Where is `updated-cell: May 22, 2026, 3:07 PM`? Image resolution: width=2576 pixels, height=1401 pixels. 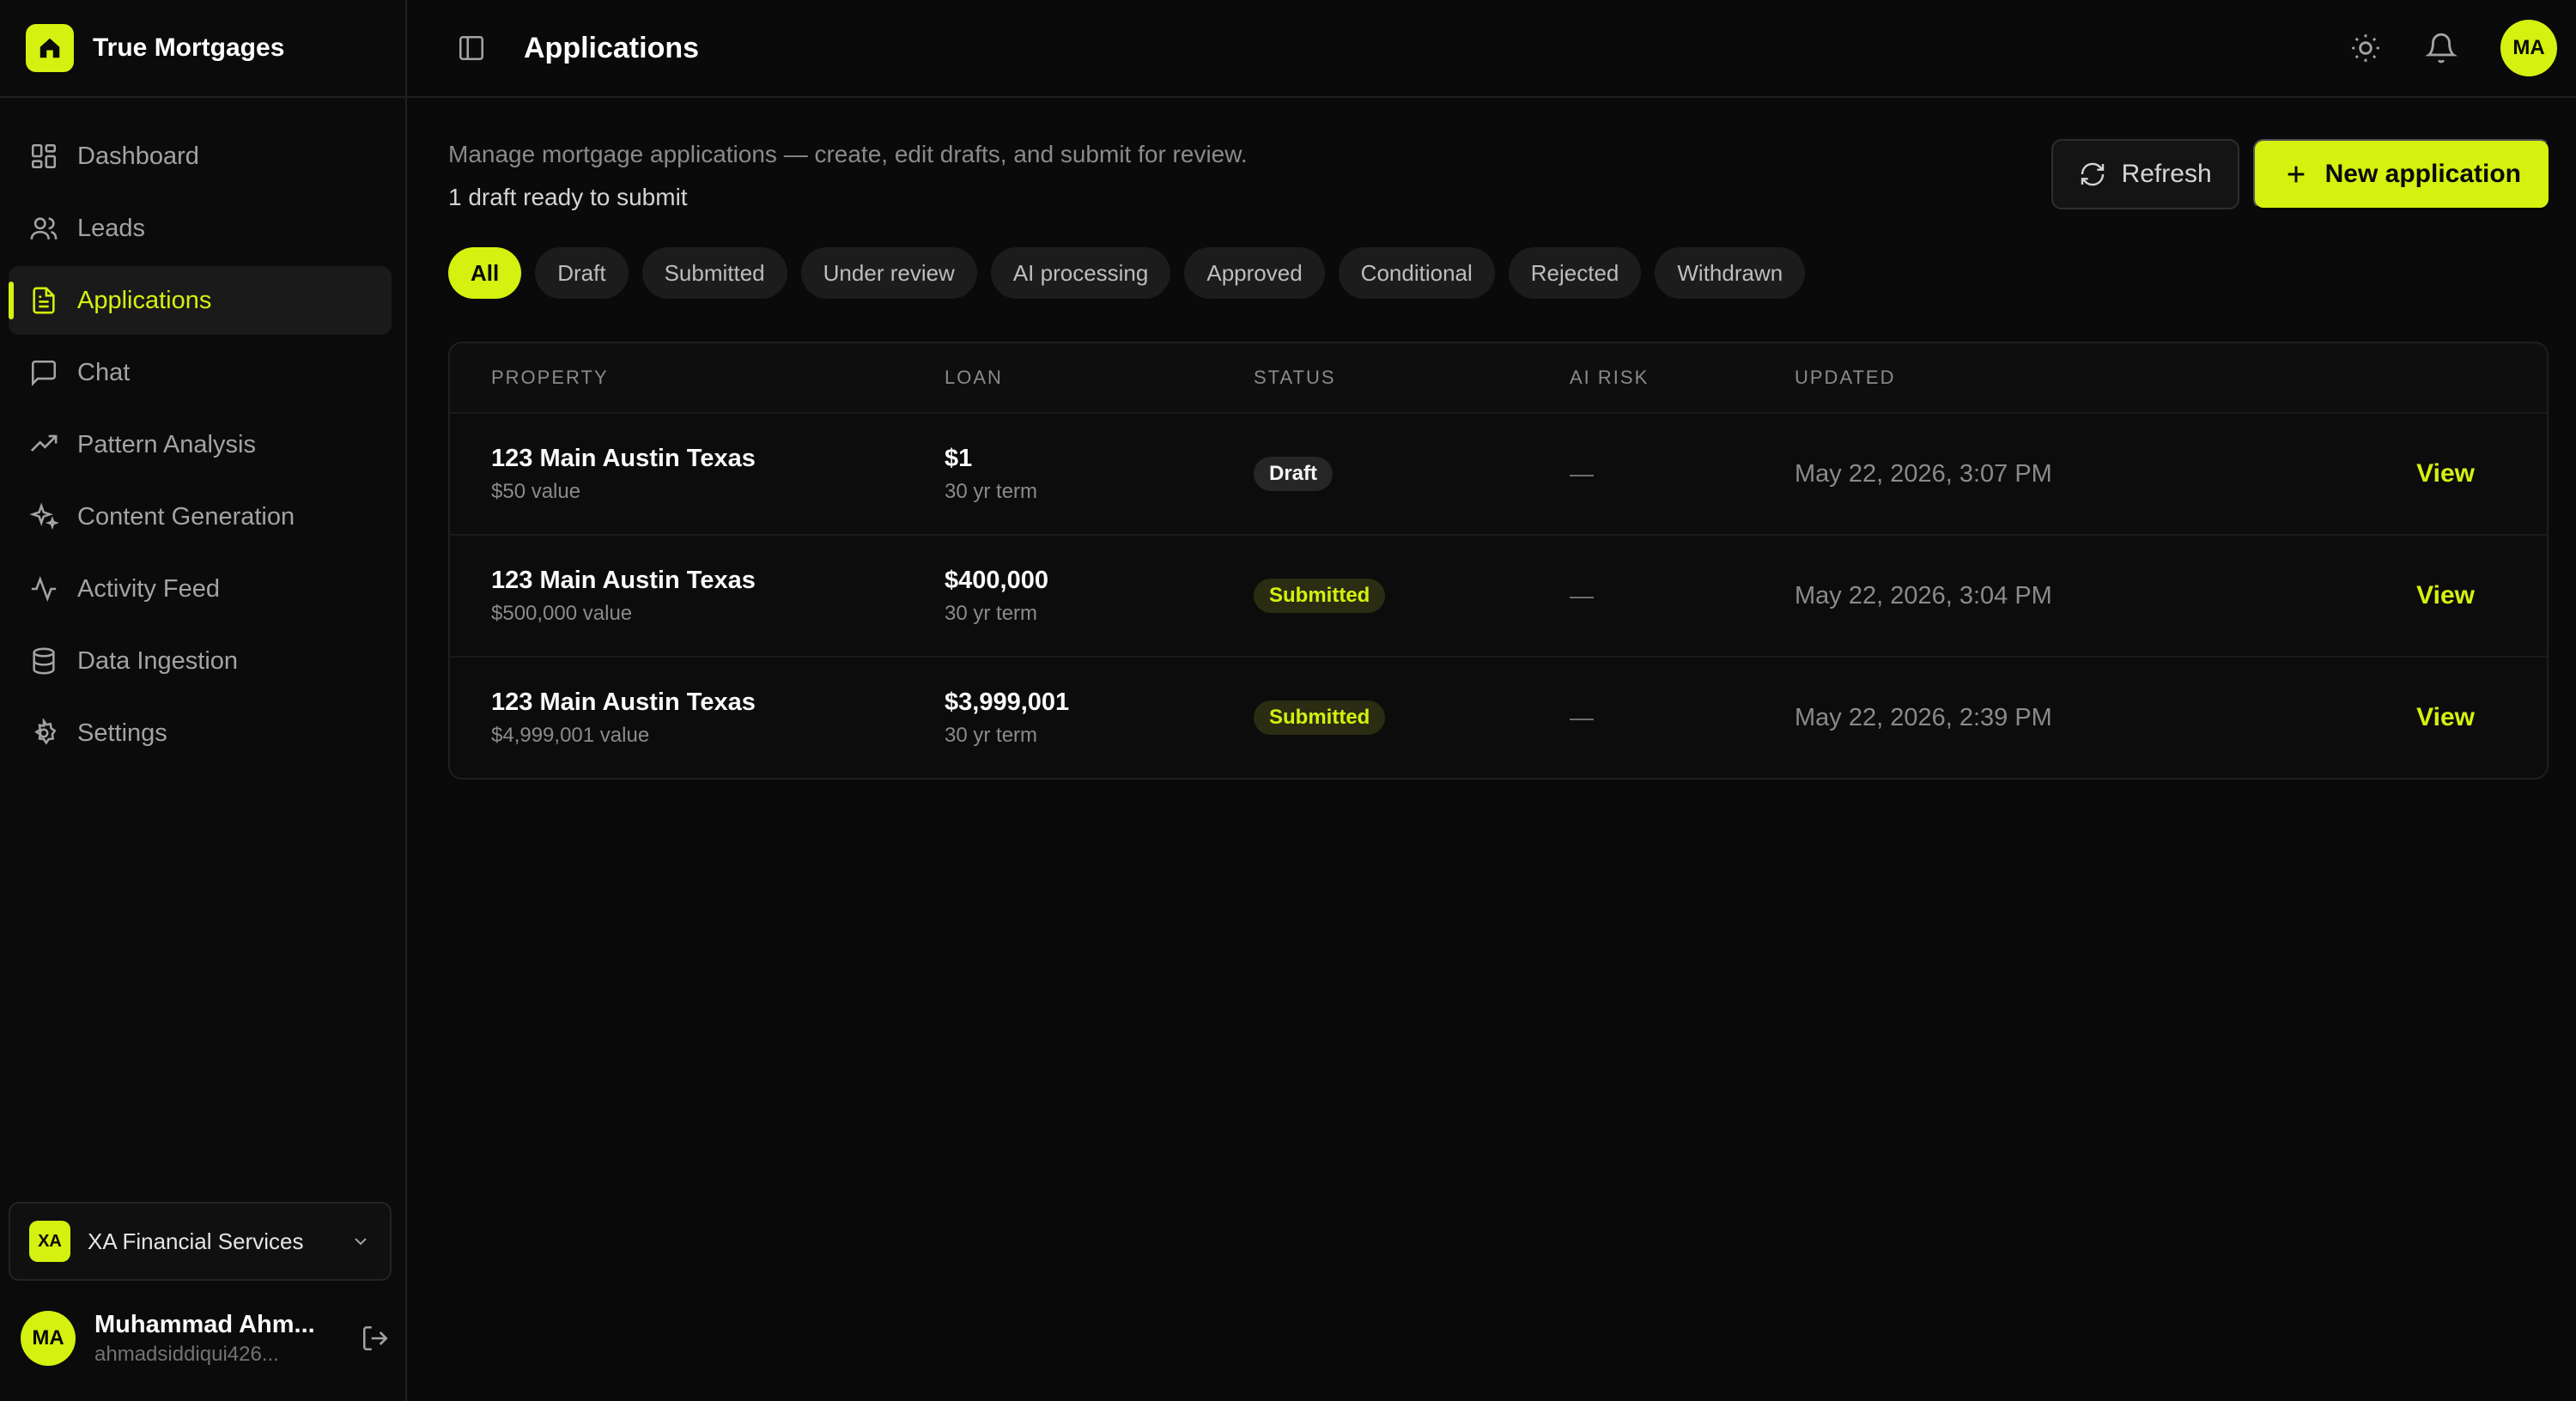 updated-cell: May 22, 2026, 3:07 PM is located at coordinates (2102, 474).